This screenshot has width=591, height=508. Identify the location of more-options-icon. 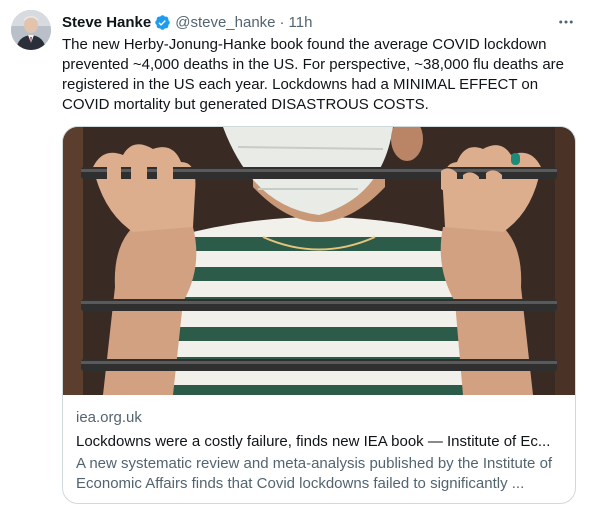
(566, 22).